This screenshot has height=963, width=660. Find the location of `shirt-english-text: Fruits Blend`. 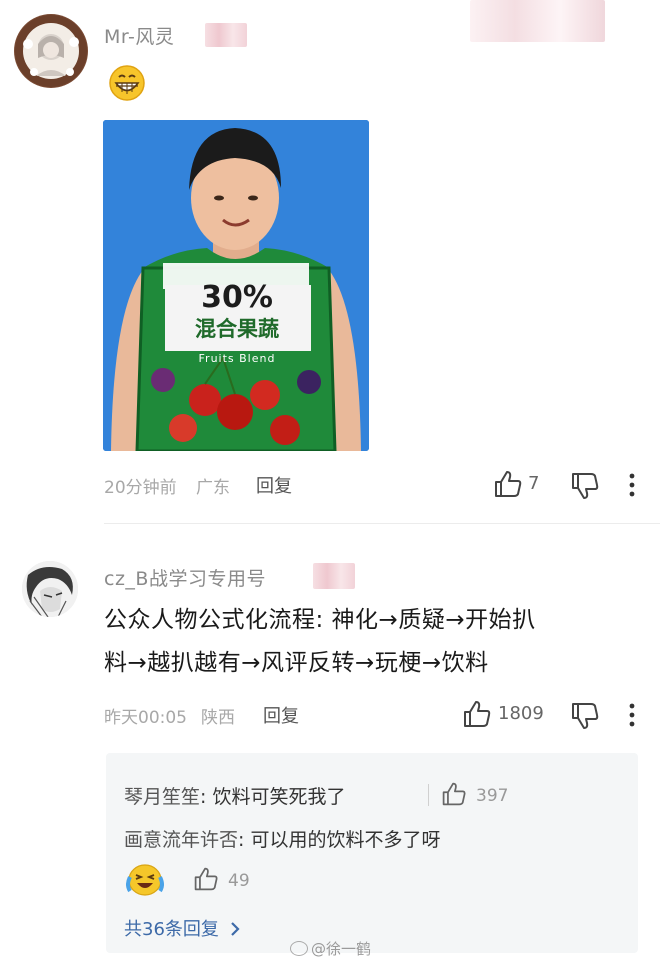

shirt-english-text: Fruits Blend is located at coordinates (237, 358).